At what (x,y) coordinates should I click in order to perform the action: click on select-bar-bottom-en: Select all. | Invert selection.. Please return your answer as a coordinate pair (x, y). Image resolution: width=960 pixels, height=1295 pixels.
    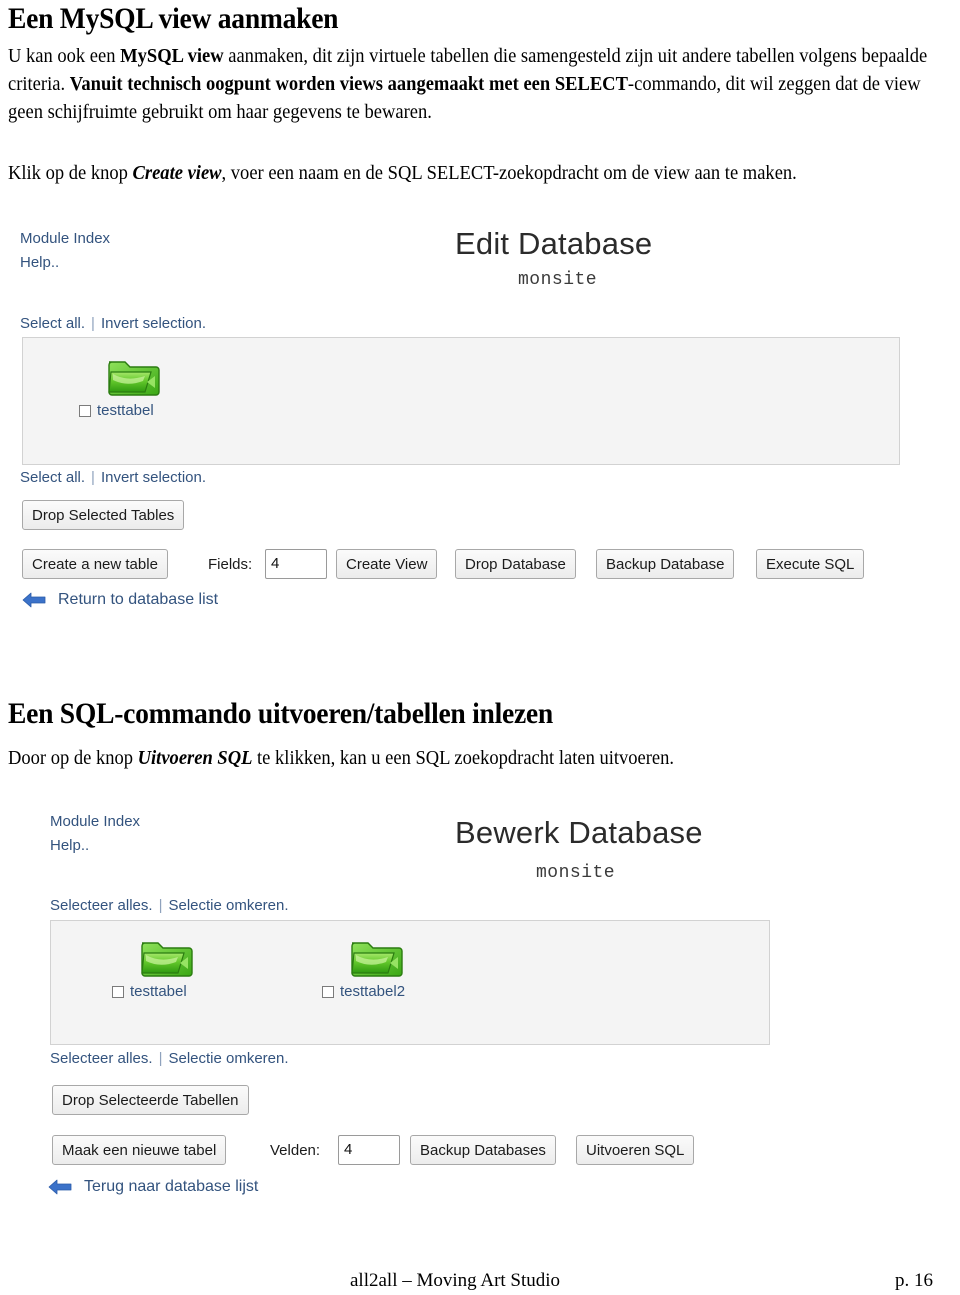
    Looking at the image, I should click on (113, 477).